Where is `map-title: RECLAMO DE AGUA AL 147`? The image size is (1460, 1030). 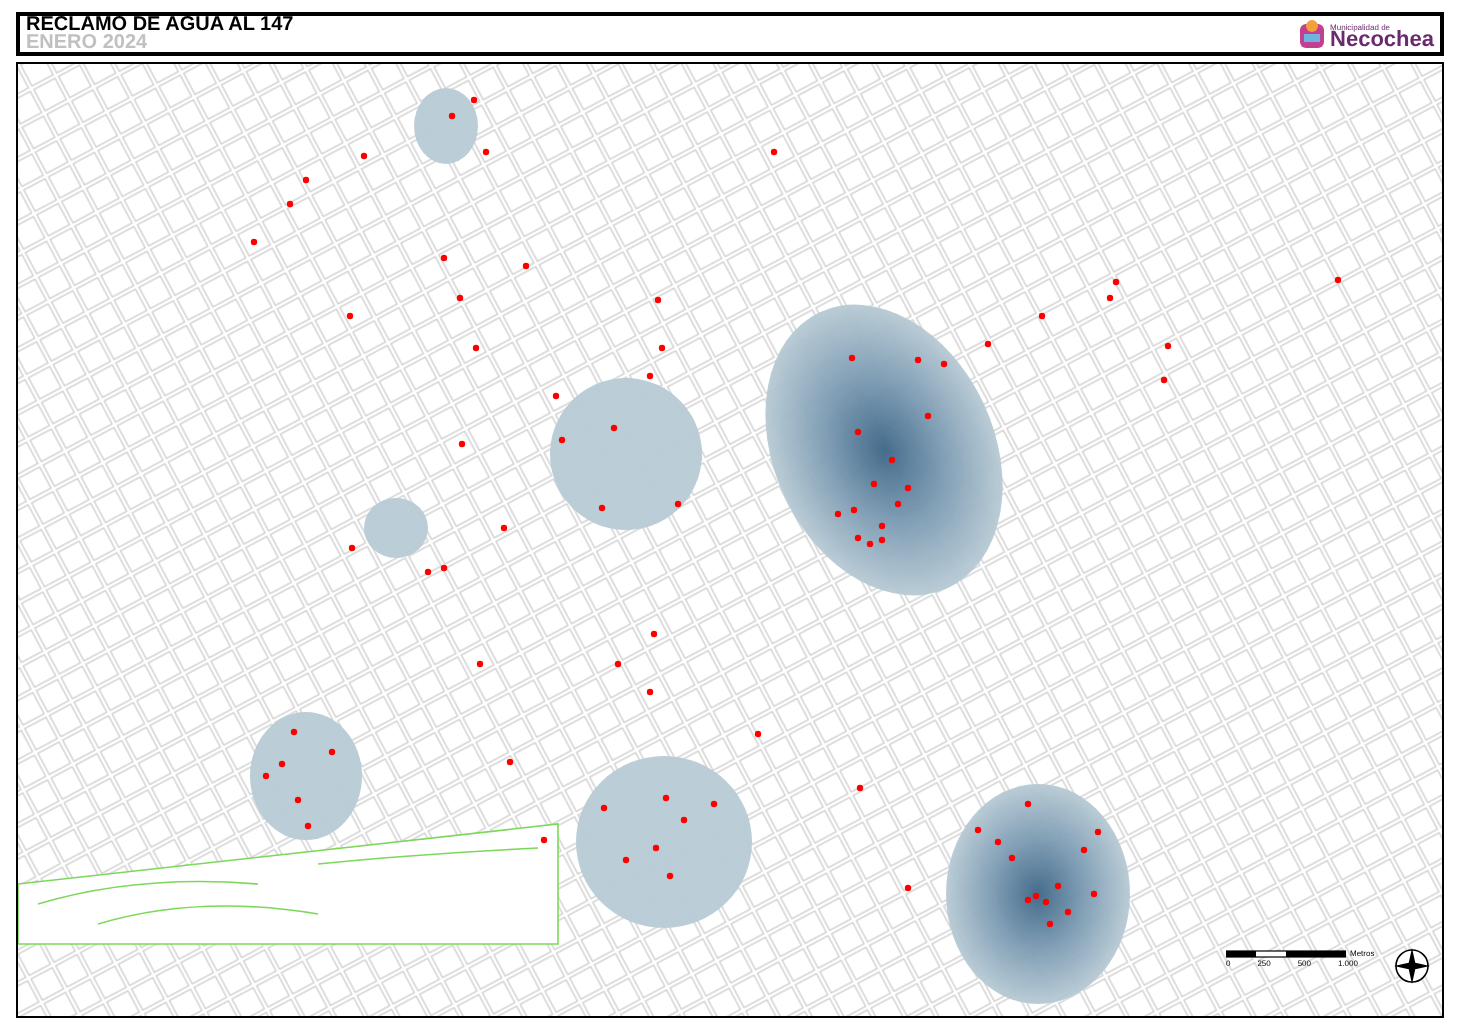
map-title: RECLAMO DE AGUA AL 147 is located at coordinates (160, 25).